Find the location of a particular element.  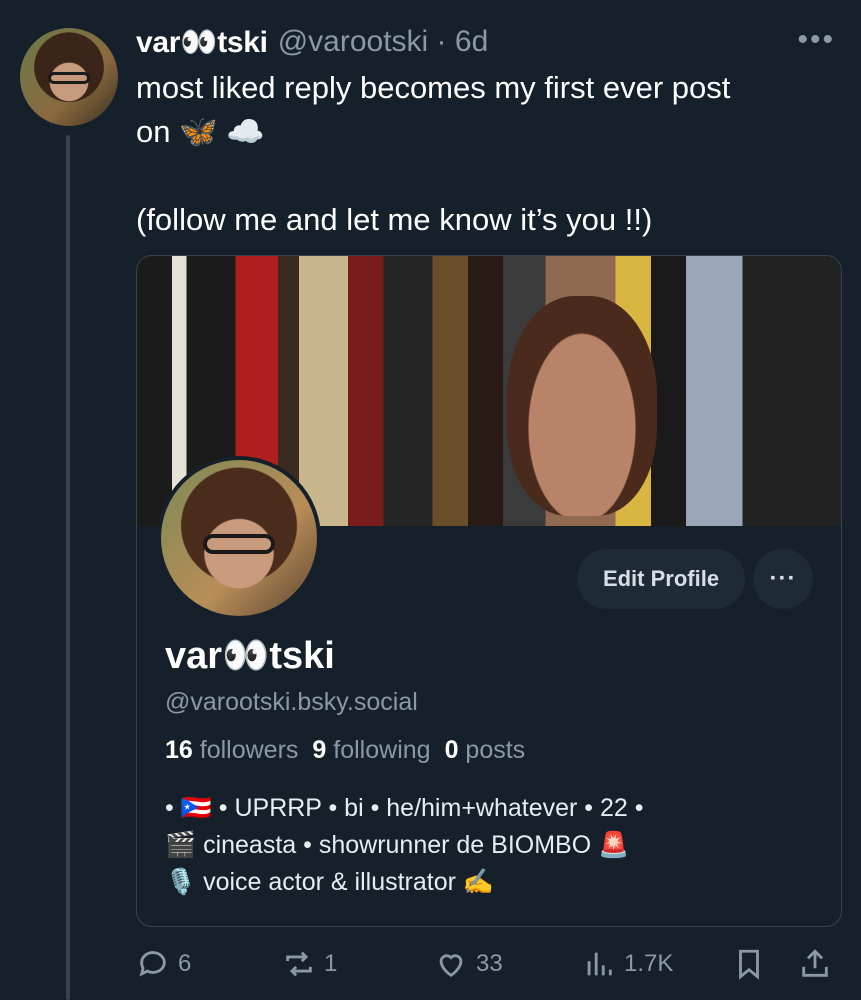

repost-button: 1 is located at coordinates (309, 964).